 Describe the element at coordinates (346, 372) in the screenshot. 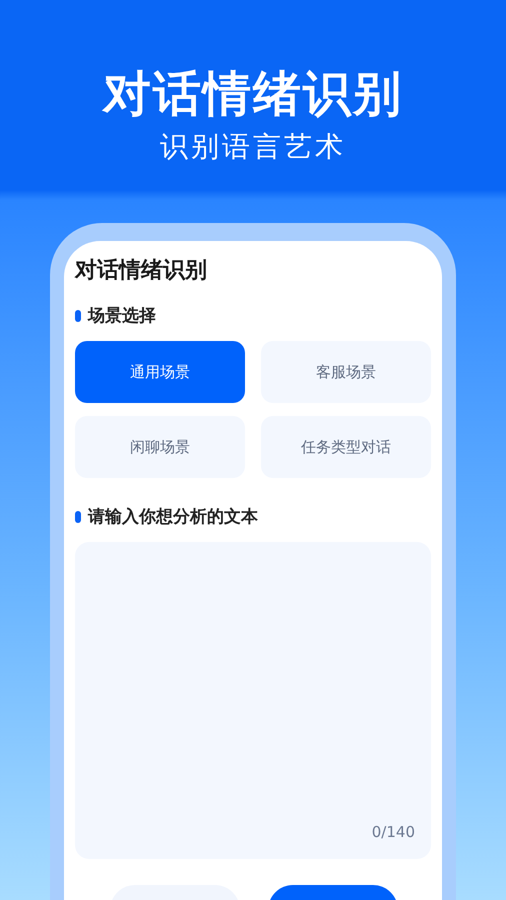

I see `scene-option: 客服场景` at that location.